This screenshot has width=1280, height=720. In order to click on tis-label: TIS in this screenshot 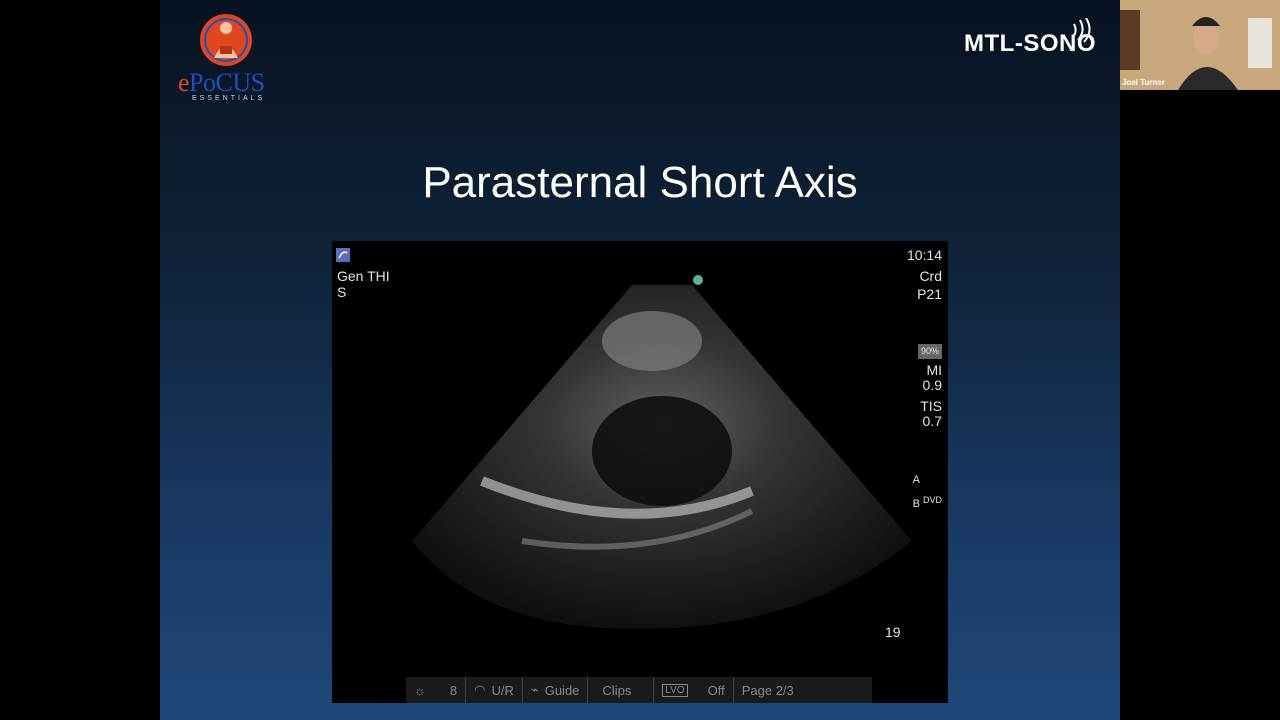, I will do `click(931, 406)`.